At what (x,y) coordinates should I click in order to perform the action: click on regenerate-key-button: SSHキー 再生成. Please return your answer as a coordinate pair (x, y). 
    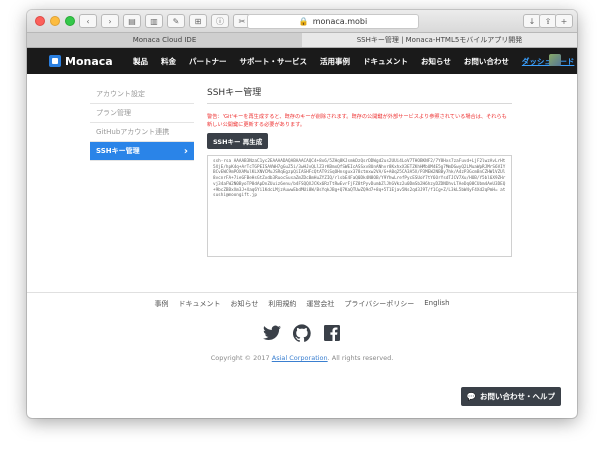
    Looking at the image, I should click on (238, 141).